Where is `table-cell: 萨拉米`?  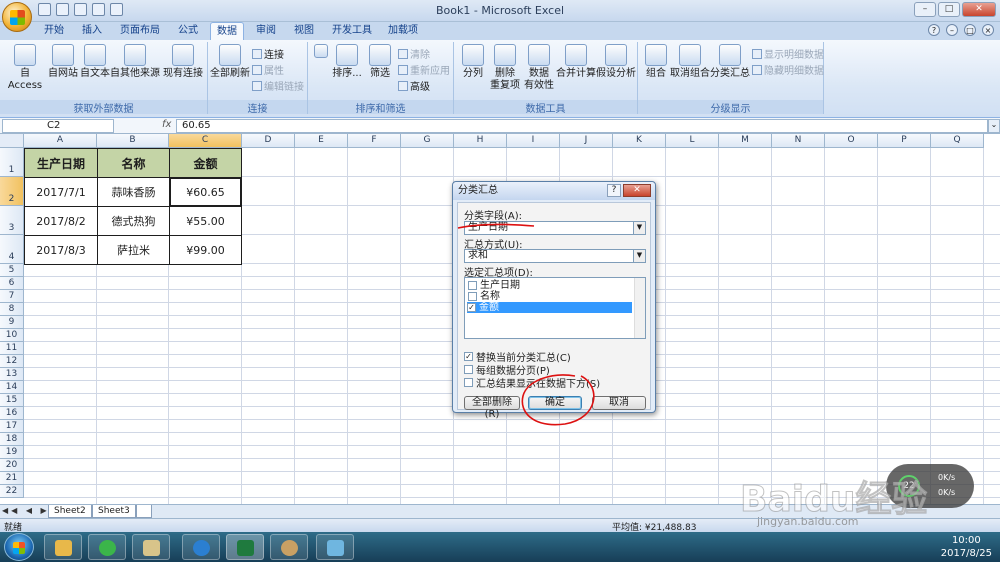 table-cell: 萨拉米 is located at coordinates (133, 250).